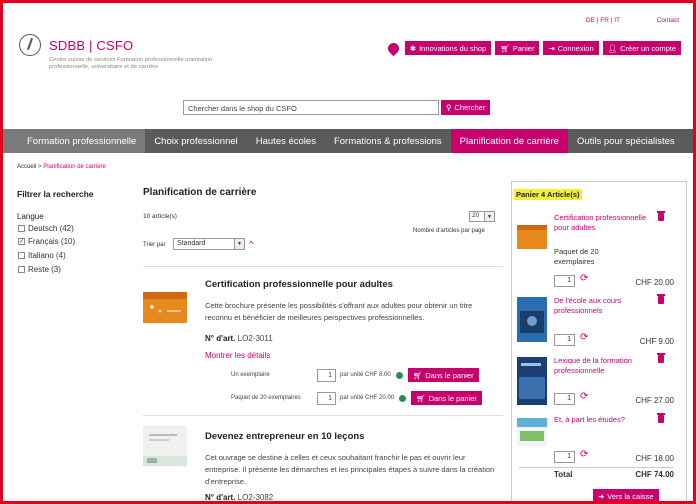  What do you see at coordinates (626, 141) in the screenshot?
I see `nav-outils-specialistes: Outils pour spécialistes` at bounding box center [626, 141].